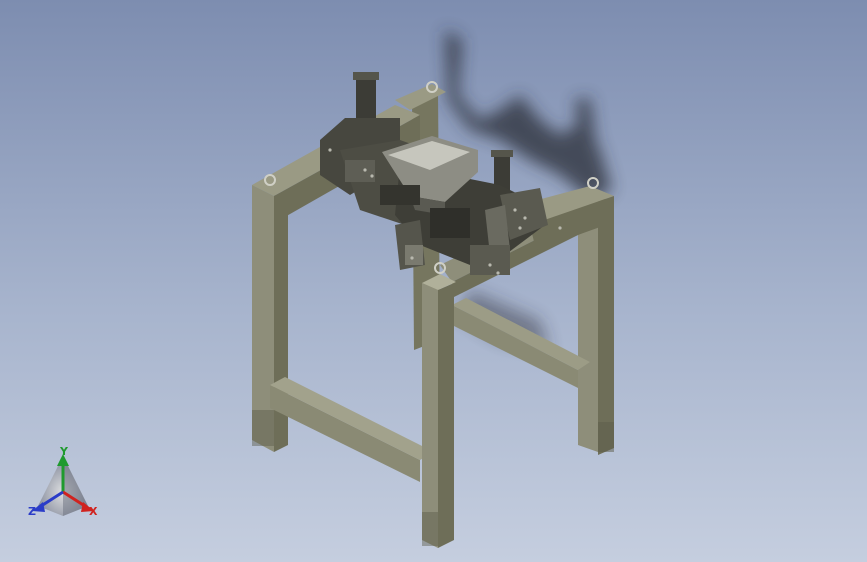 The image size is (867, 562). I want to click on view-triad: Y X Z, so click(64, 484).